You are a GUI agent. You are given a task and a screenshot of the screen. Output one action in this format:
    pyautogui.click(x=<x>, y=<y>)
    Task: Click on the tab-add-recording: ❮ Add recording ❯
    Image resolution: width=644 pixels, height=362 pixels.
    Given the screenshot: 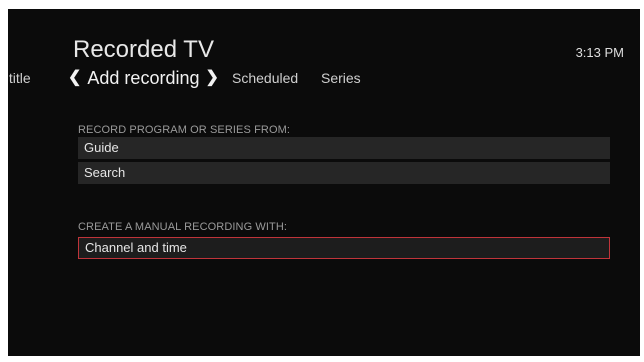 What is the action you would take?
    pyautogui.click(x=143, y=78)
    